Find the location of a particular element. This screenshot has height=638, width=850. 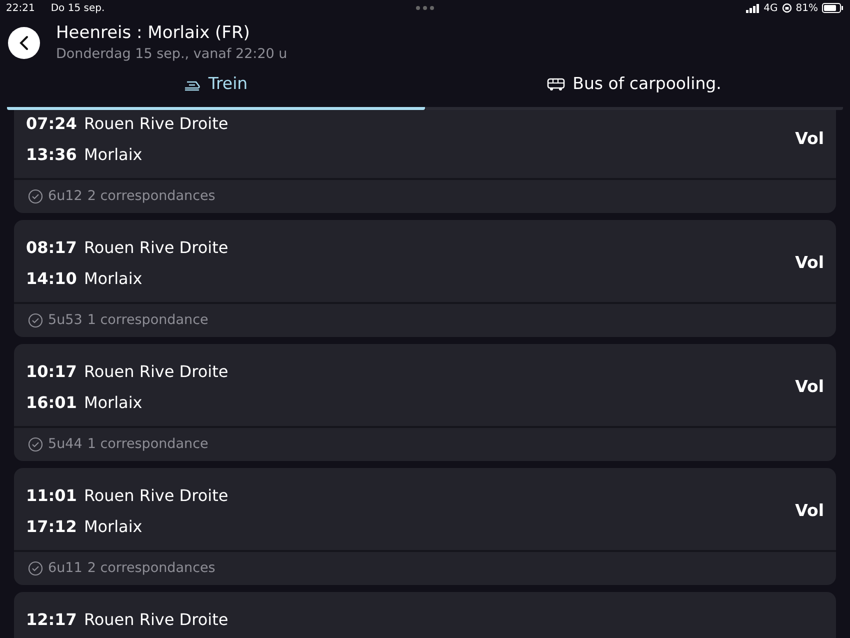

network-label: 4G is located at coordinates (771, 9).